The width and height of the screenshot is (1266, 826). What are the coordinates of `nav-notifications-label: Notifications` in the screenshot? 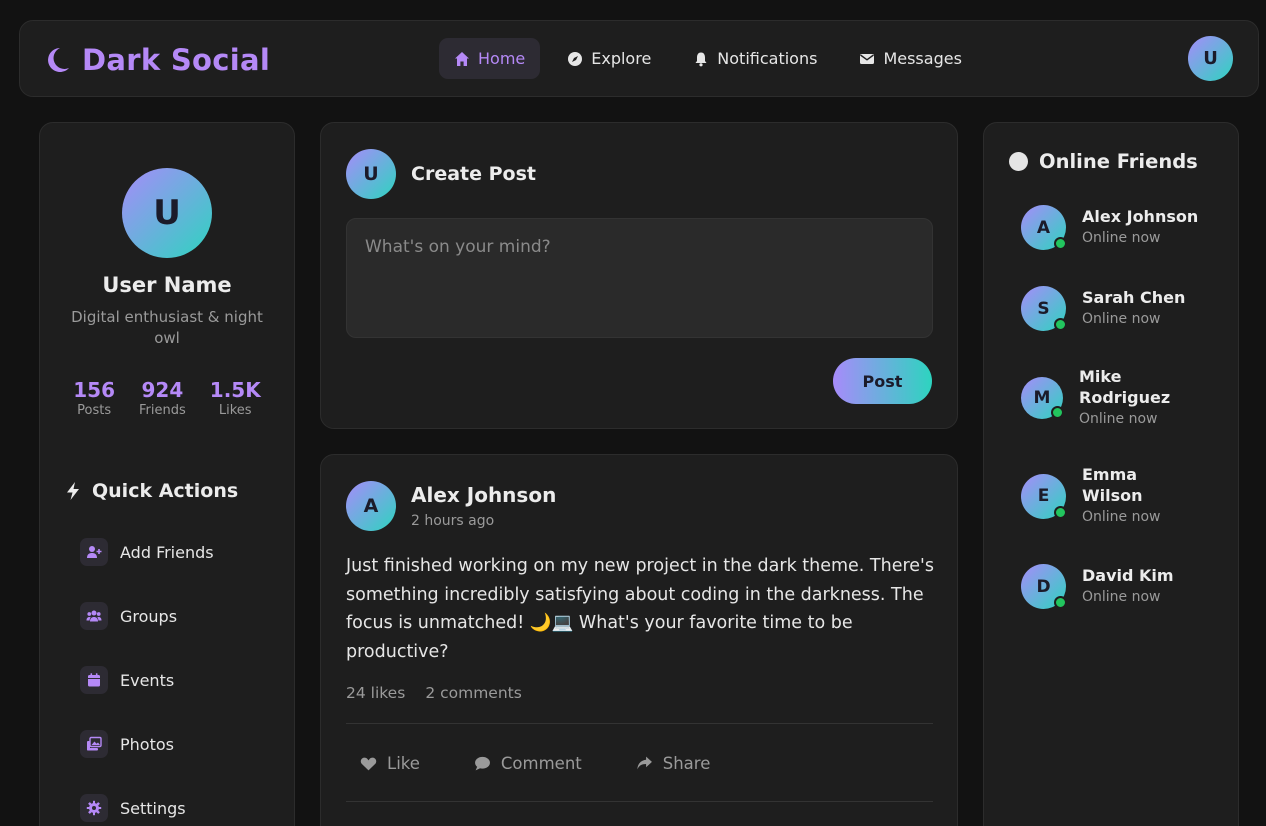 It's located at (767, 58).